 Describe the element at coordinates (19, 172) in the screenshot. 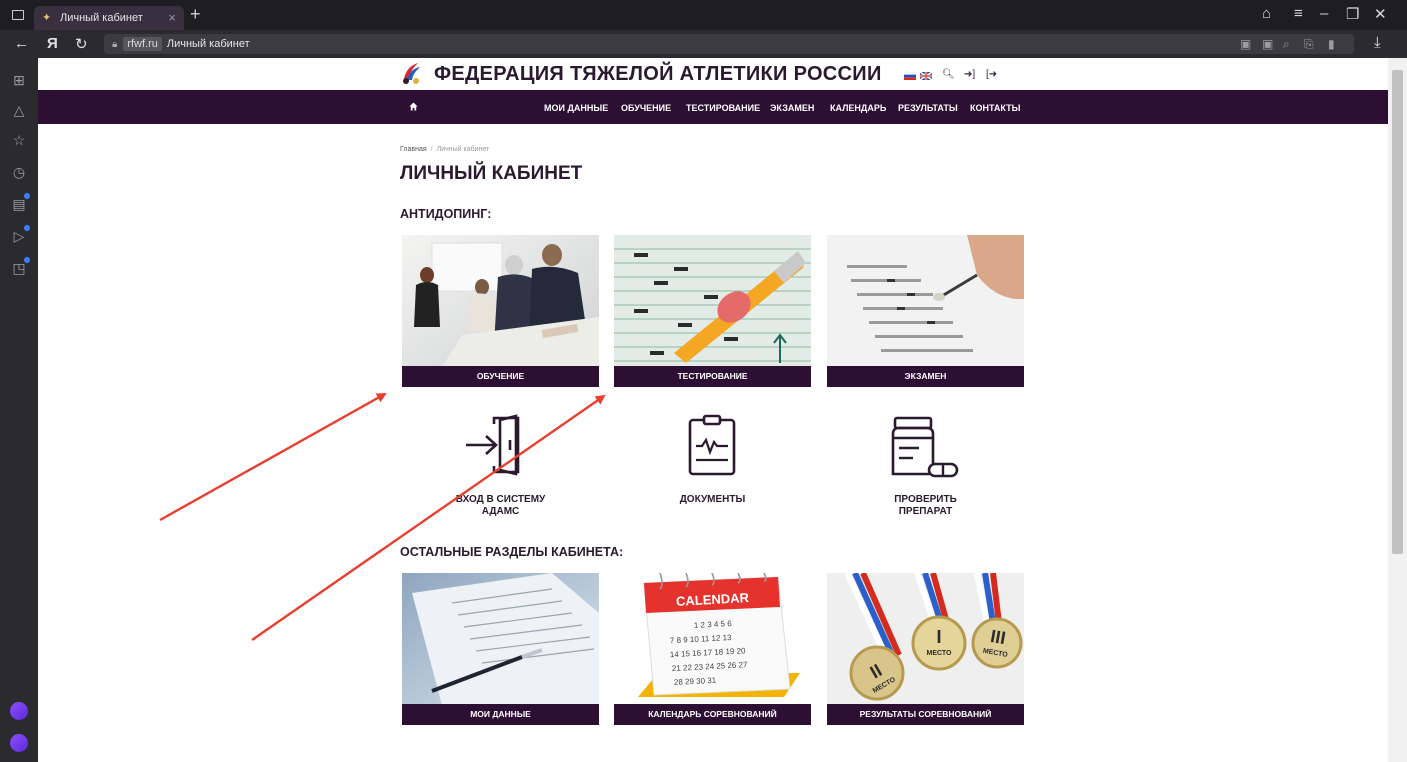

I see `history-clock-icon: ◷` at that location.